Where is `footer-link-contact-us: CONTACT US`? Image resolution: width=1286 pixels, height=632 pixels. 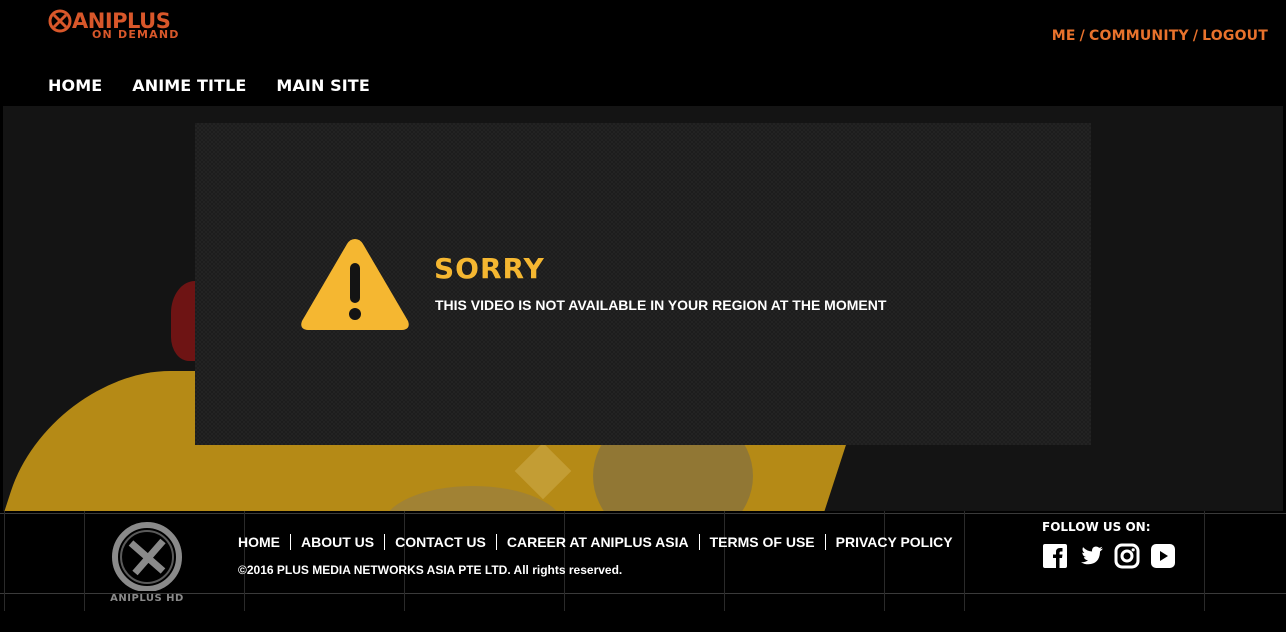
footer-link-contact-us: CONTACT US is located at coordinates (440, 542).